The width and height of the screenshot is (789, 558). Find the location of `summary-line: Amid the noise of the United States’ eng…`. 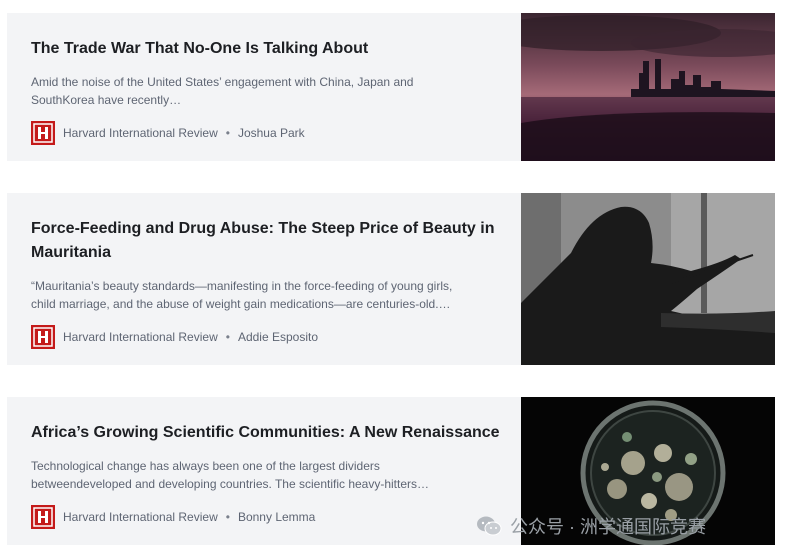

summary-line: Amid the noise of the United States’ eng… is located at coordinates (222, 82).